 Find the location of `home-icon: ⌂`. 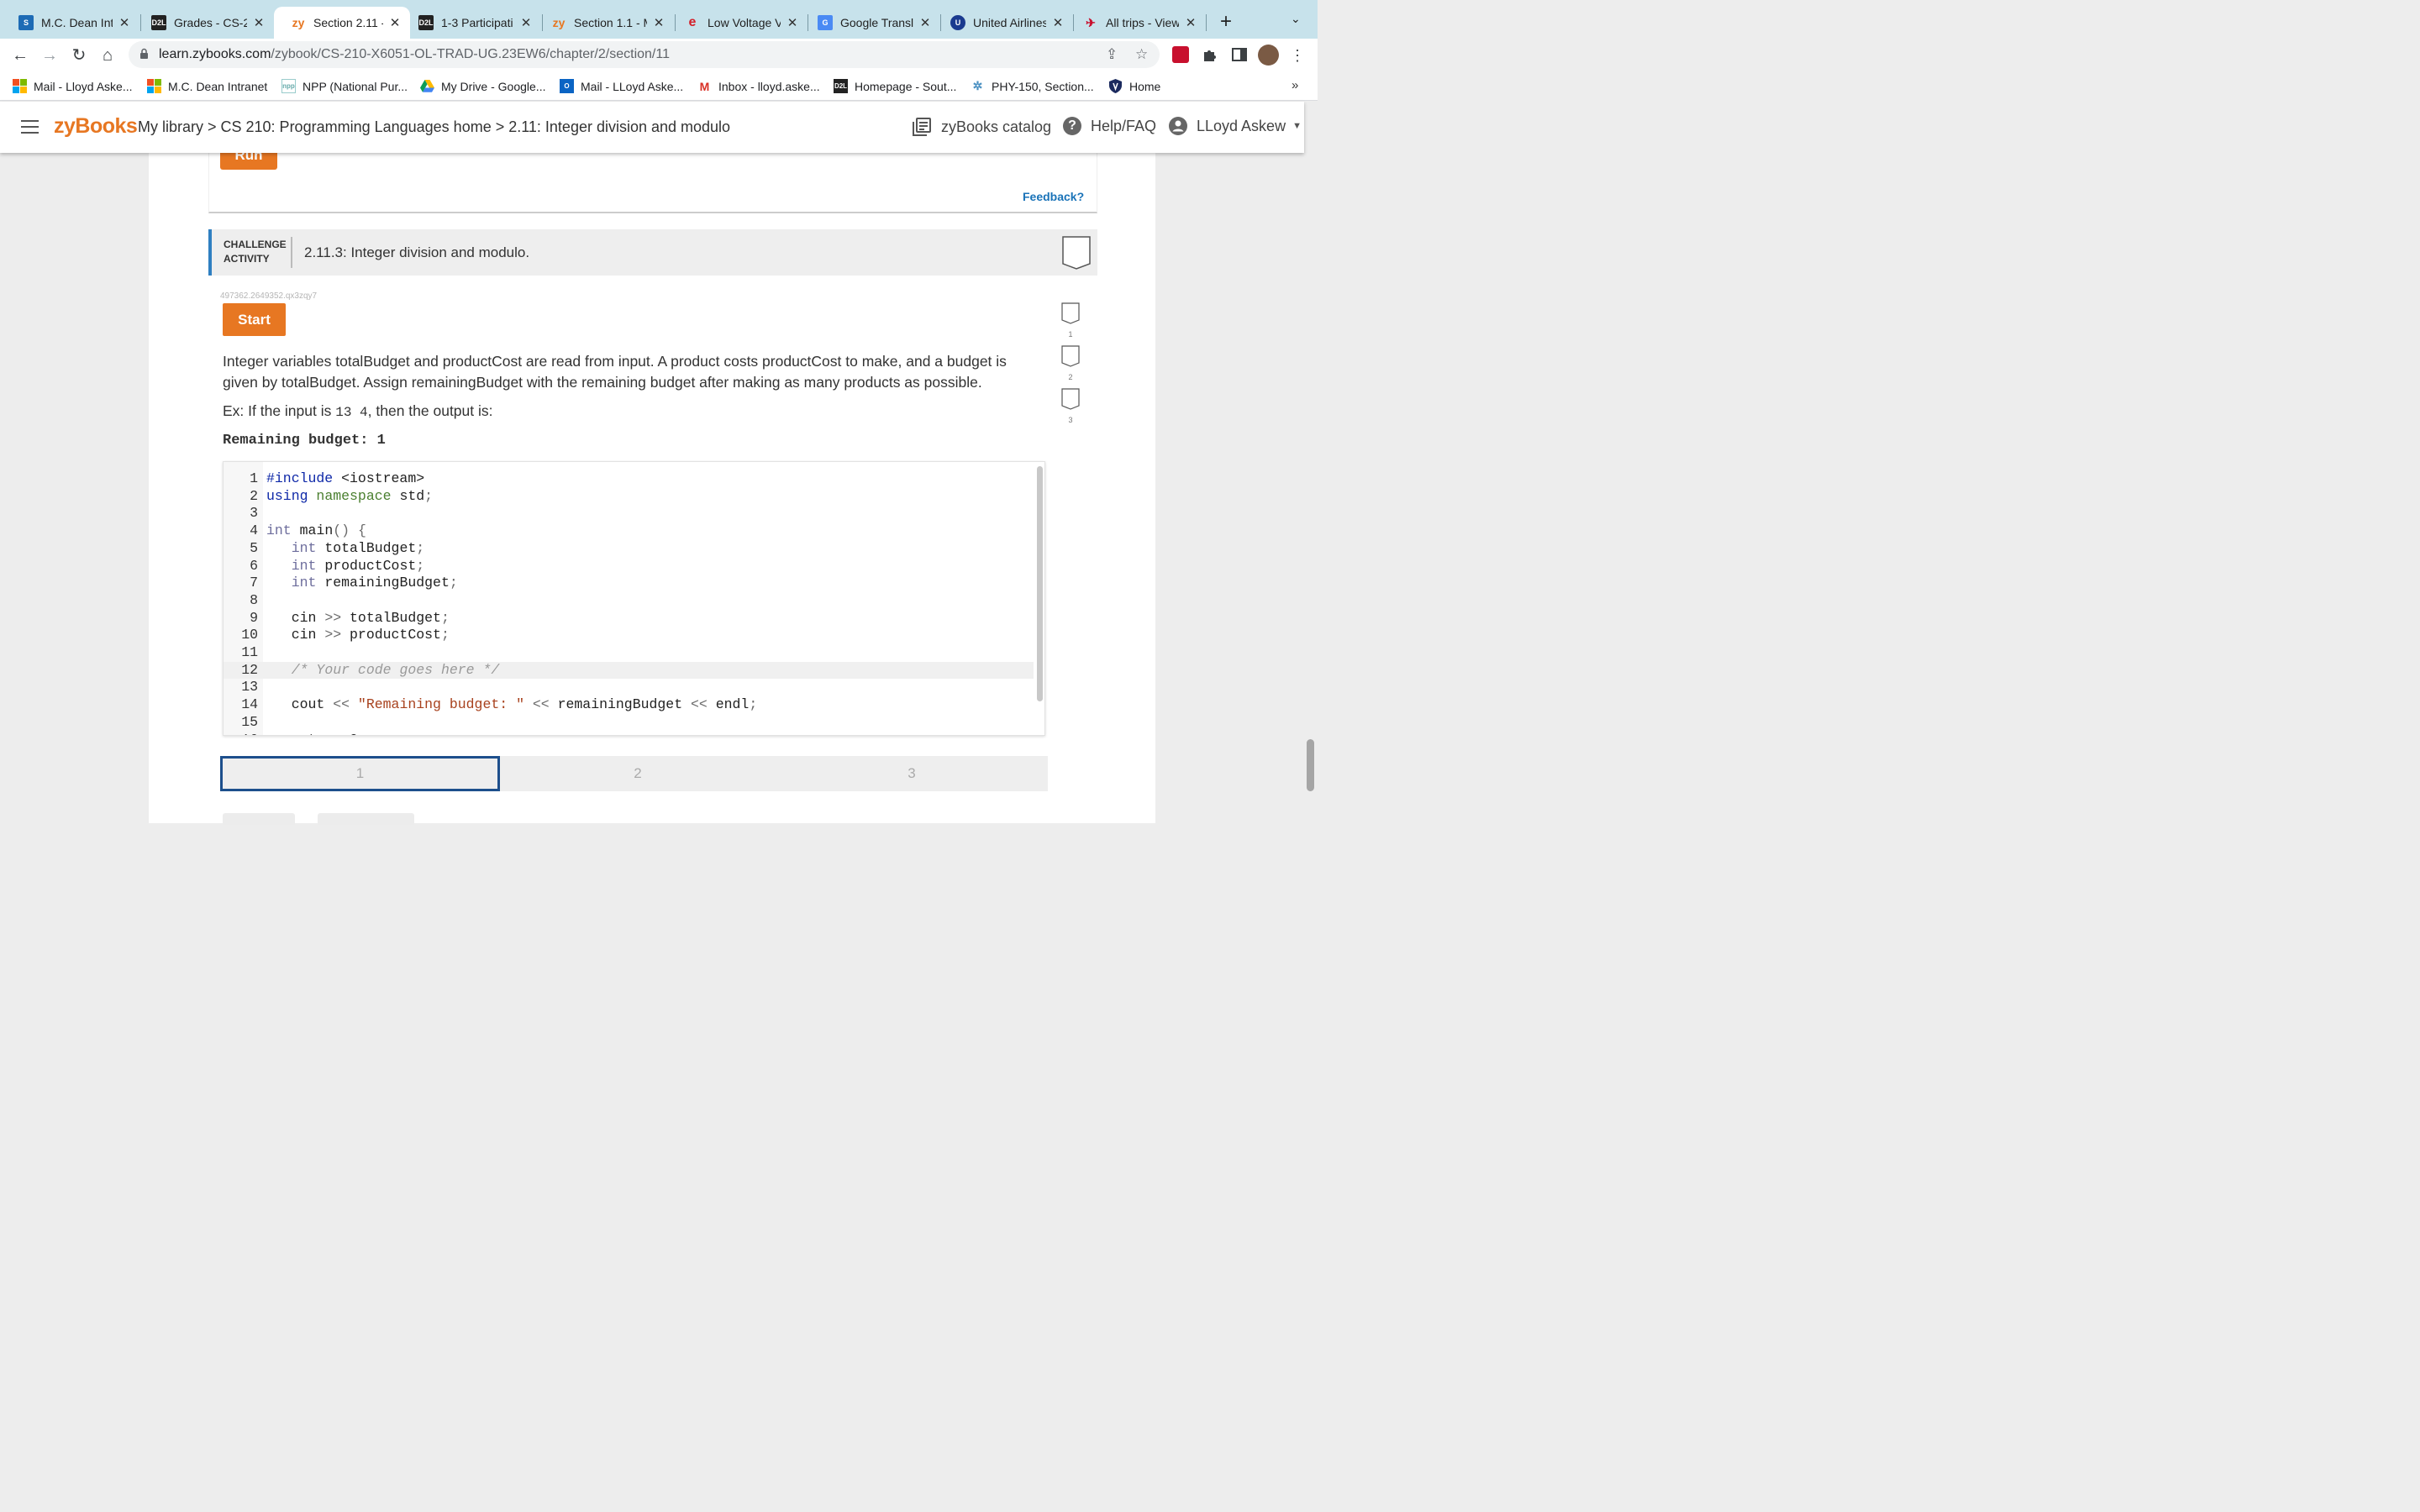

home-icon: ⌂ is located at coordinates (107, 55).